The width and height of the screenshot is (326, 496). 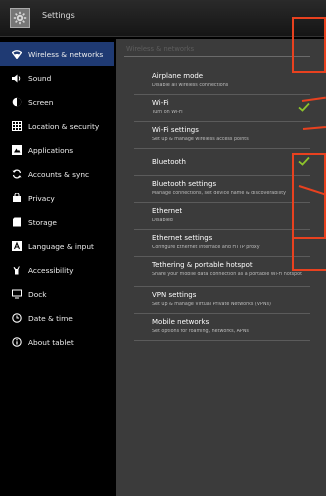 What do you see at coordinates (309, 45) in the screenshot?
I see `callout-airplane-mode` at bounding box center [309, 45].